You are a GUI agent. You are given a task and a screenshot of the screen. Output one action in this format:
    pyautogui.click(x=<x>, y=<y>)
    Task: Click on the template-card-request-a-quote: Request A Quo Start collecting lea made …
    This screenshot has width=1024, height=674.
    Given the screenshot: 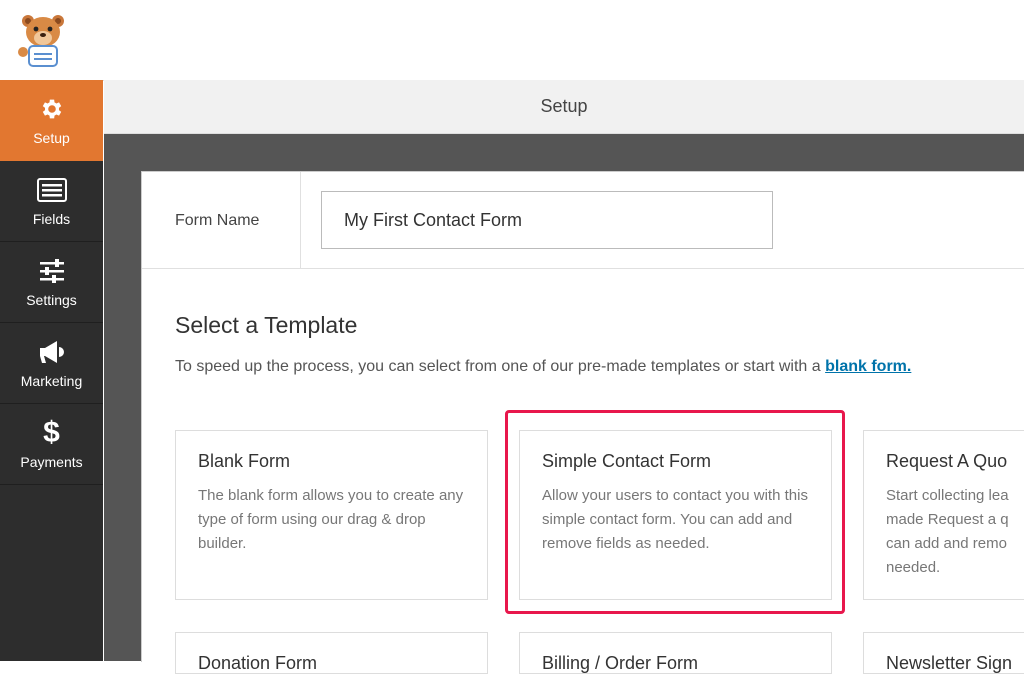 What is the action you would take?
    pyautogui.click(x=943, y=515)
    